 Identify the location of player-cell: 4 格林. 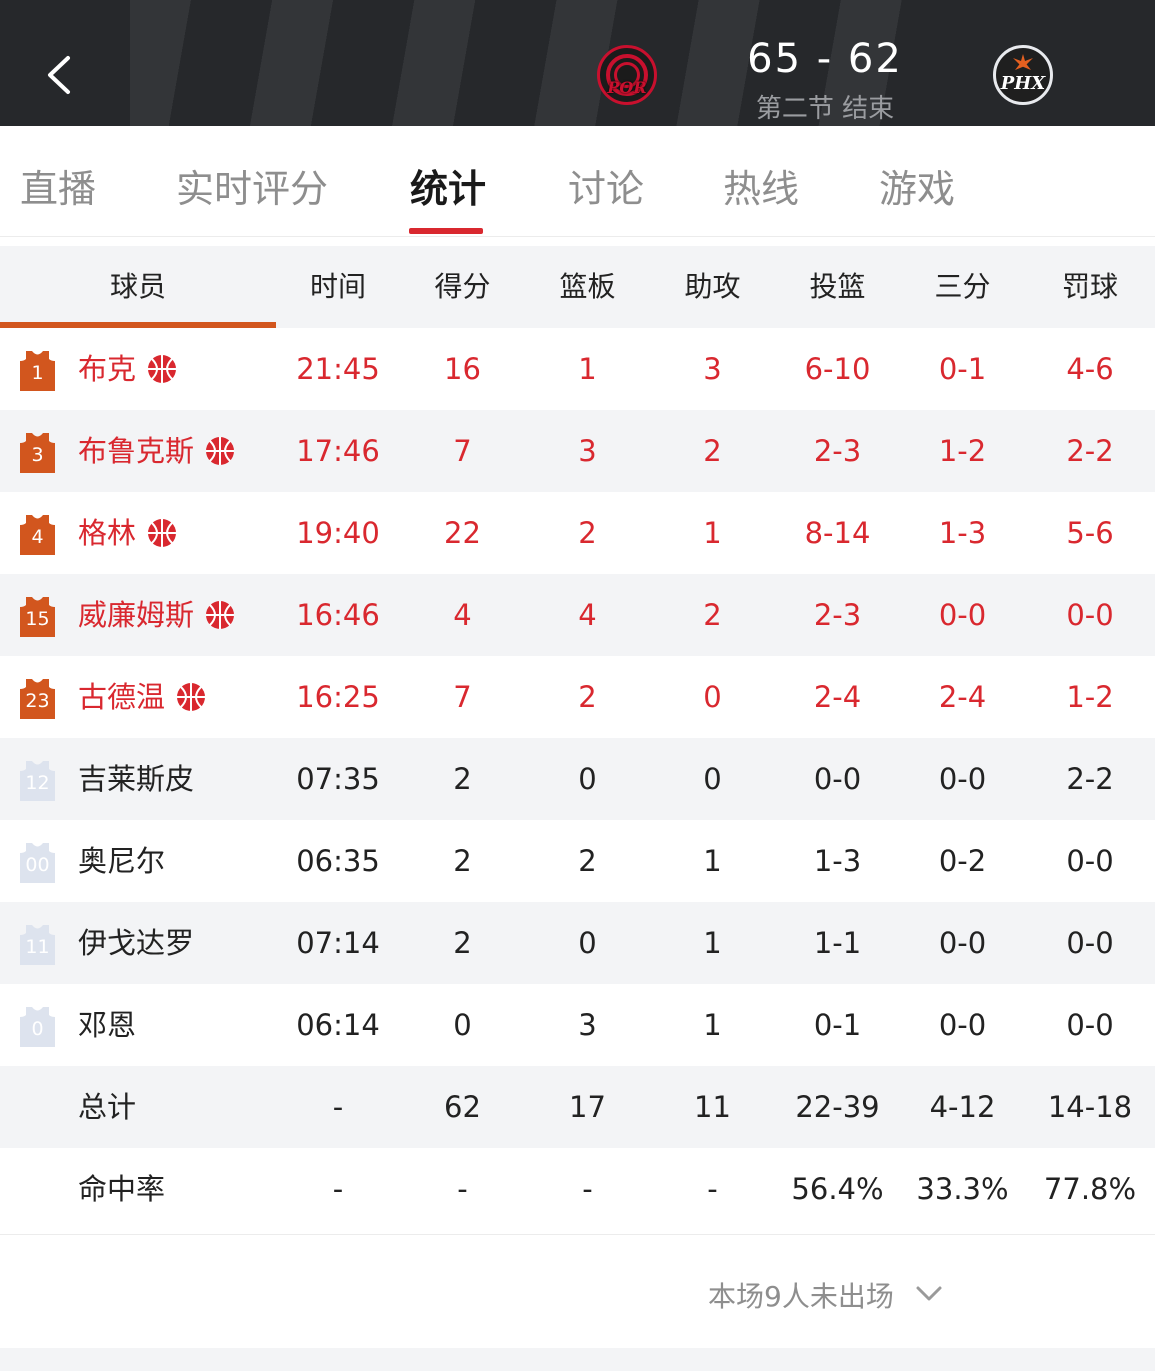
(138, 533).